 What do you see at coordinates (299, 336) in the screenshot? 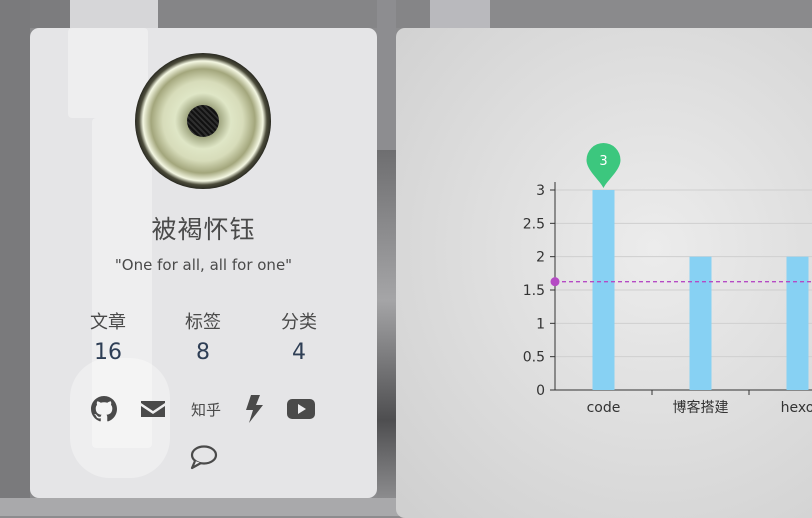
I see `stat-categories: 分类 4` at bounding box center [299, 336].